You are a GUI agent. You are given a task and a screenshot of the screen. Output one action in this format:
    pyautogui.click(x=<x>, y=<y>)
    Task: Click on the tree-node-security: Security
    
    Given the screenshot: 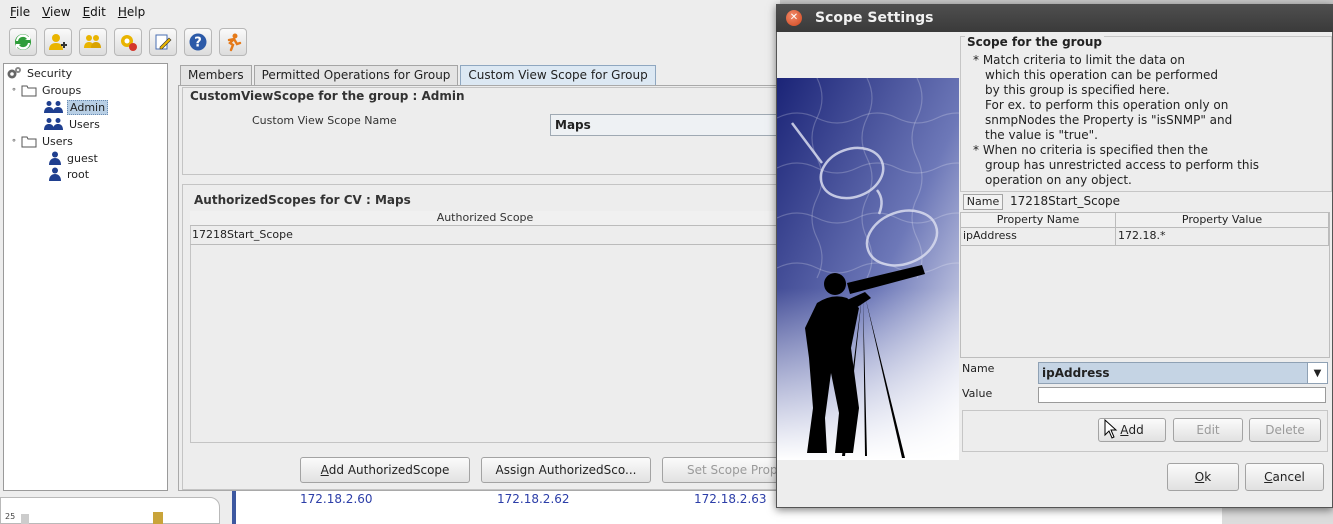 What is the action you would take?
    pyautogui.click(x=40, y=73)
    